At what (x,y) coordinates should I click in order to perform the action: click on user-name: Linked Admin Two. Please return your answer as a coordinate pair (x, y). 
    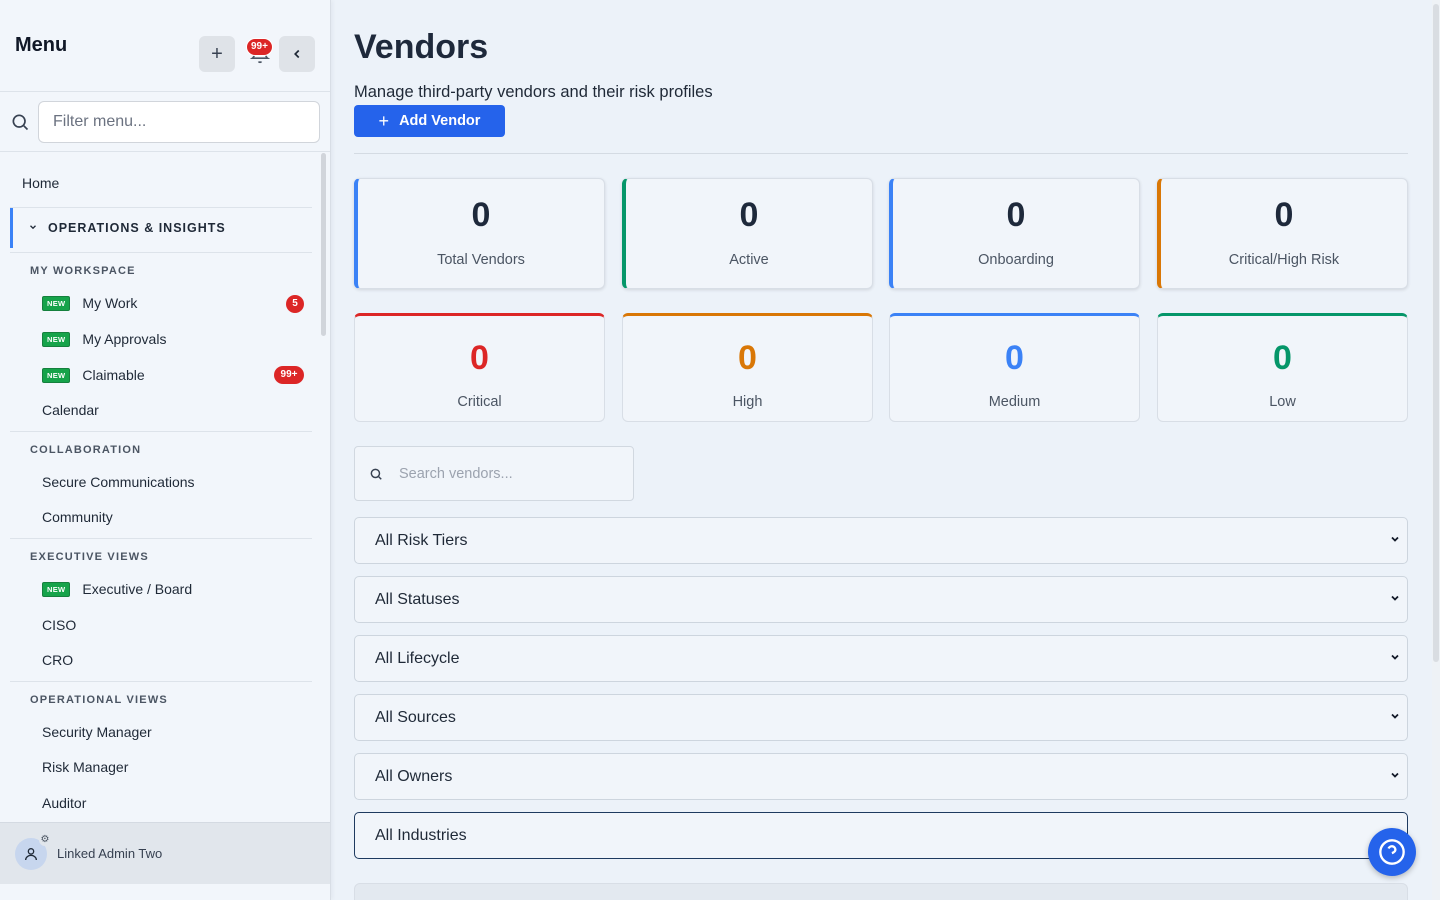
    Looking at the image, I should click on (110, 853).